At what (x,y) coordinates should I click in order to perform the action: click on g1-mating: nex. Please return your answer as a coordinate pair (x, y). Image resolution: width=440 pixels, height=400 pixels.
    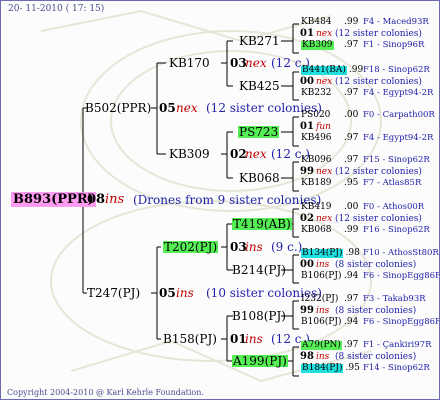
    Looking at the image, I should click on (187, 108).